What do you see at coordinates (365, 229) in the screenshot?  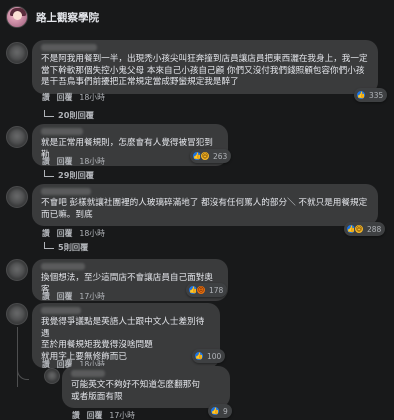 I see `reaction-summary: 👍 😆 288` at bounding box center [365, 229].